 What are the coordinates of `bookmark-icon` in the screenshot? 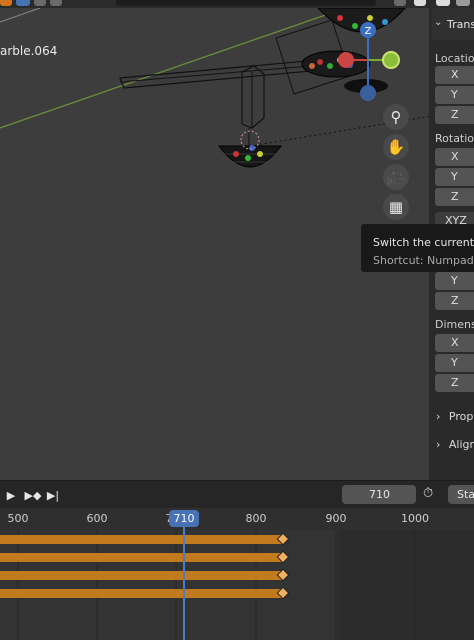 It's located at (420, 3).